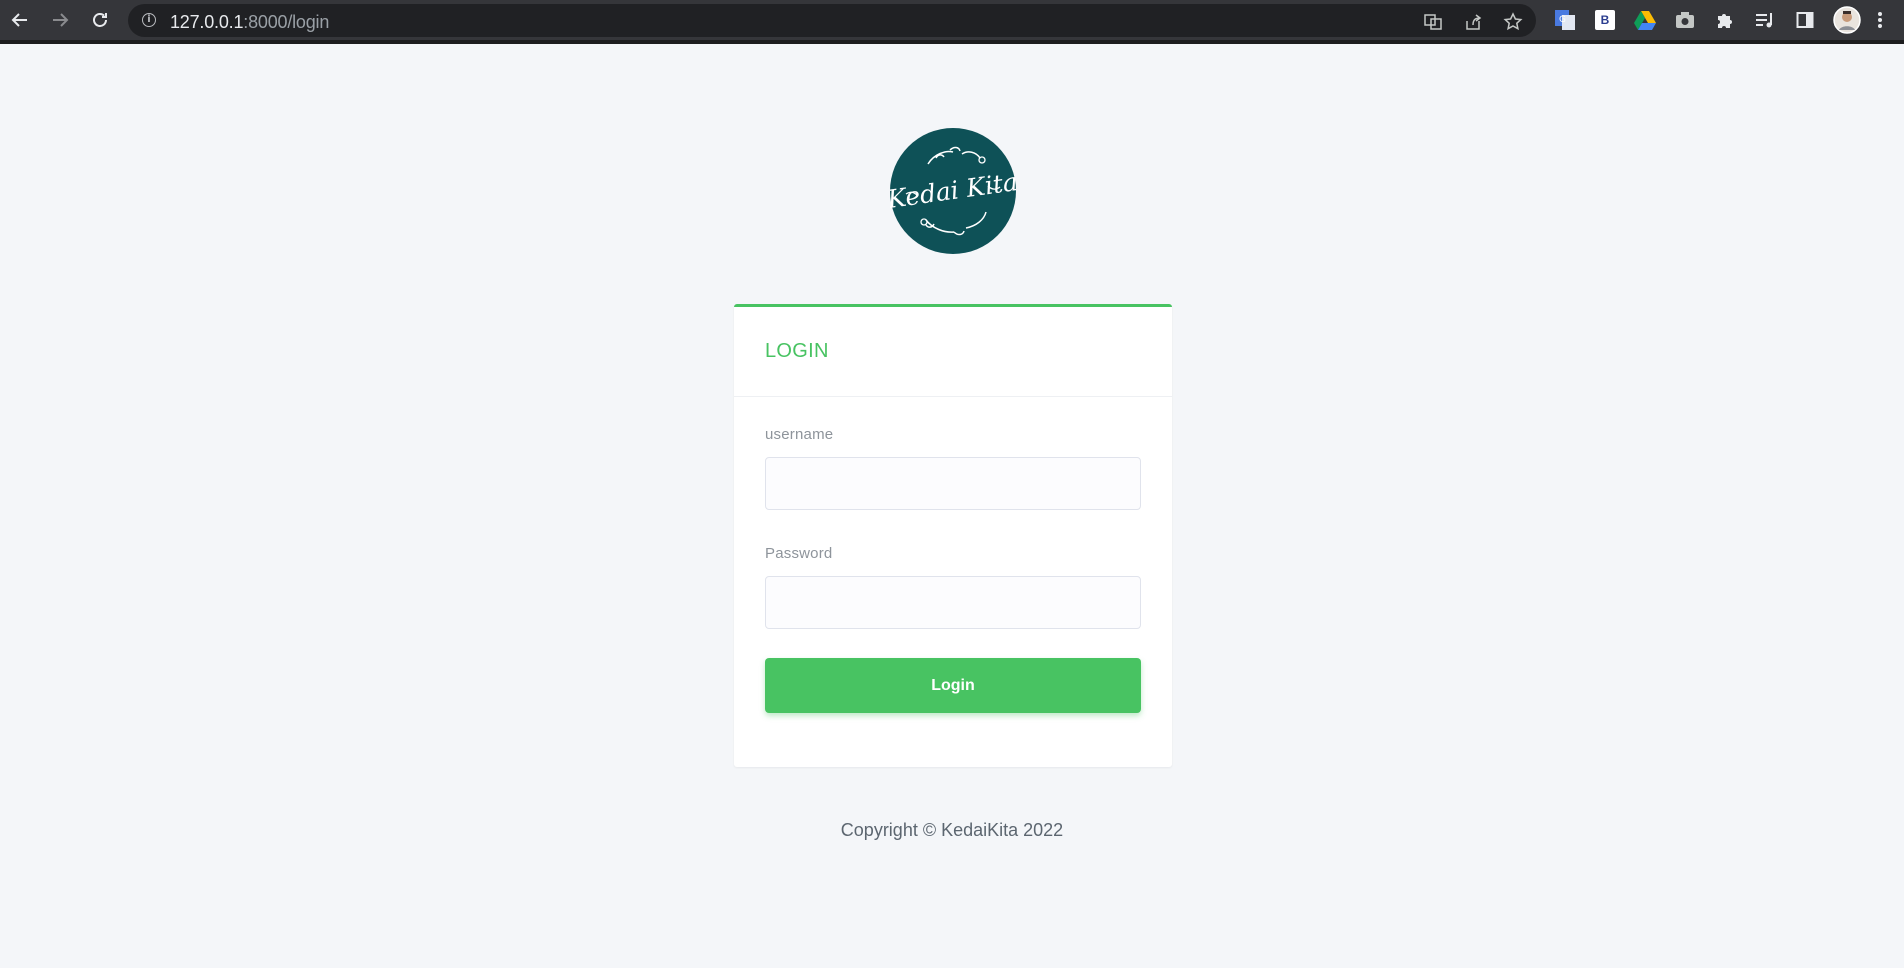 This screenshot has height=968, width=1904. What do you see at coordinates (1725, 20) in the screenshot?
I see `extensions-puzzle-icon` at bounding box center [1725, 20].